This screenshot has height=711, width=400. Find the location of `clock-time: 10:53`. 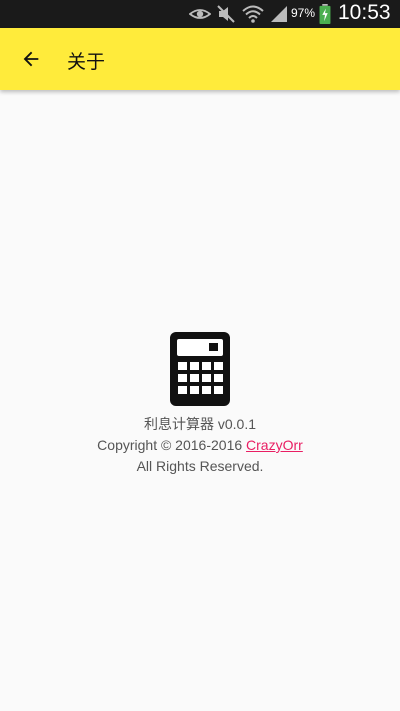

clock-time: 10:53 is located at coordinates (364, 12).